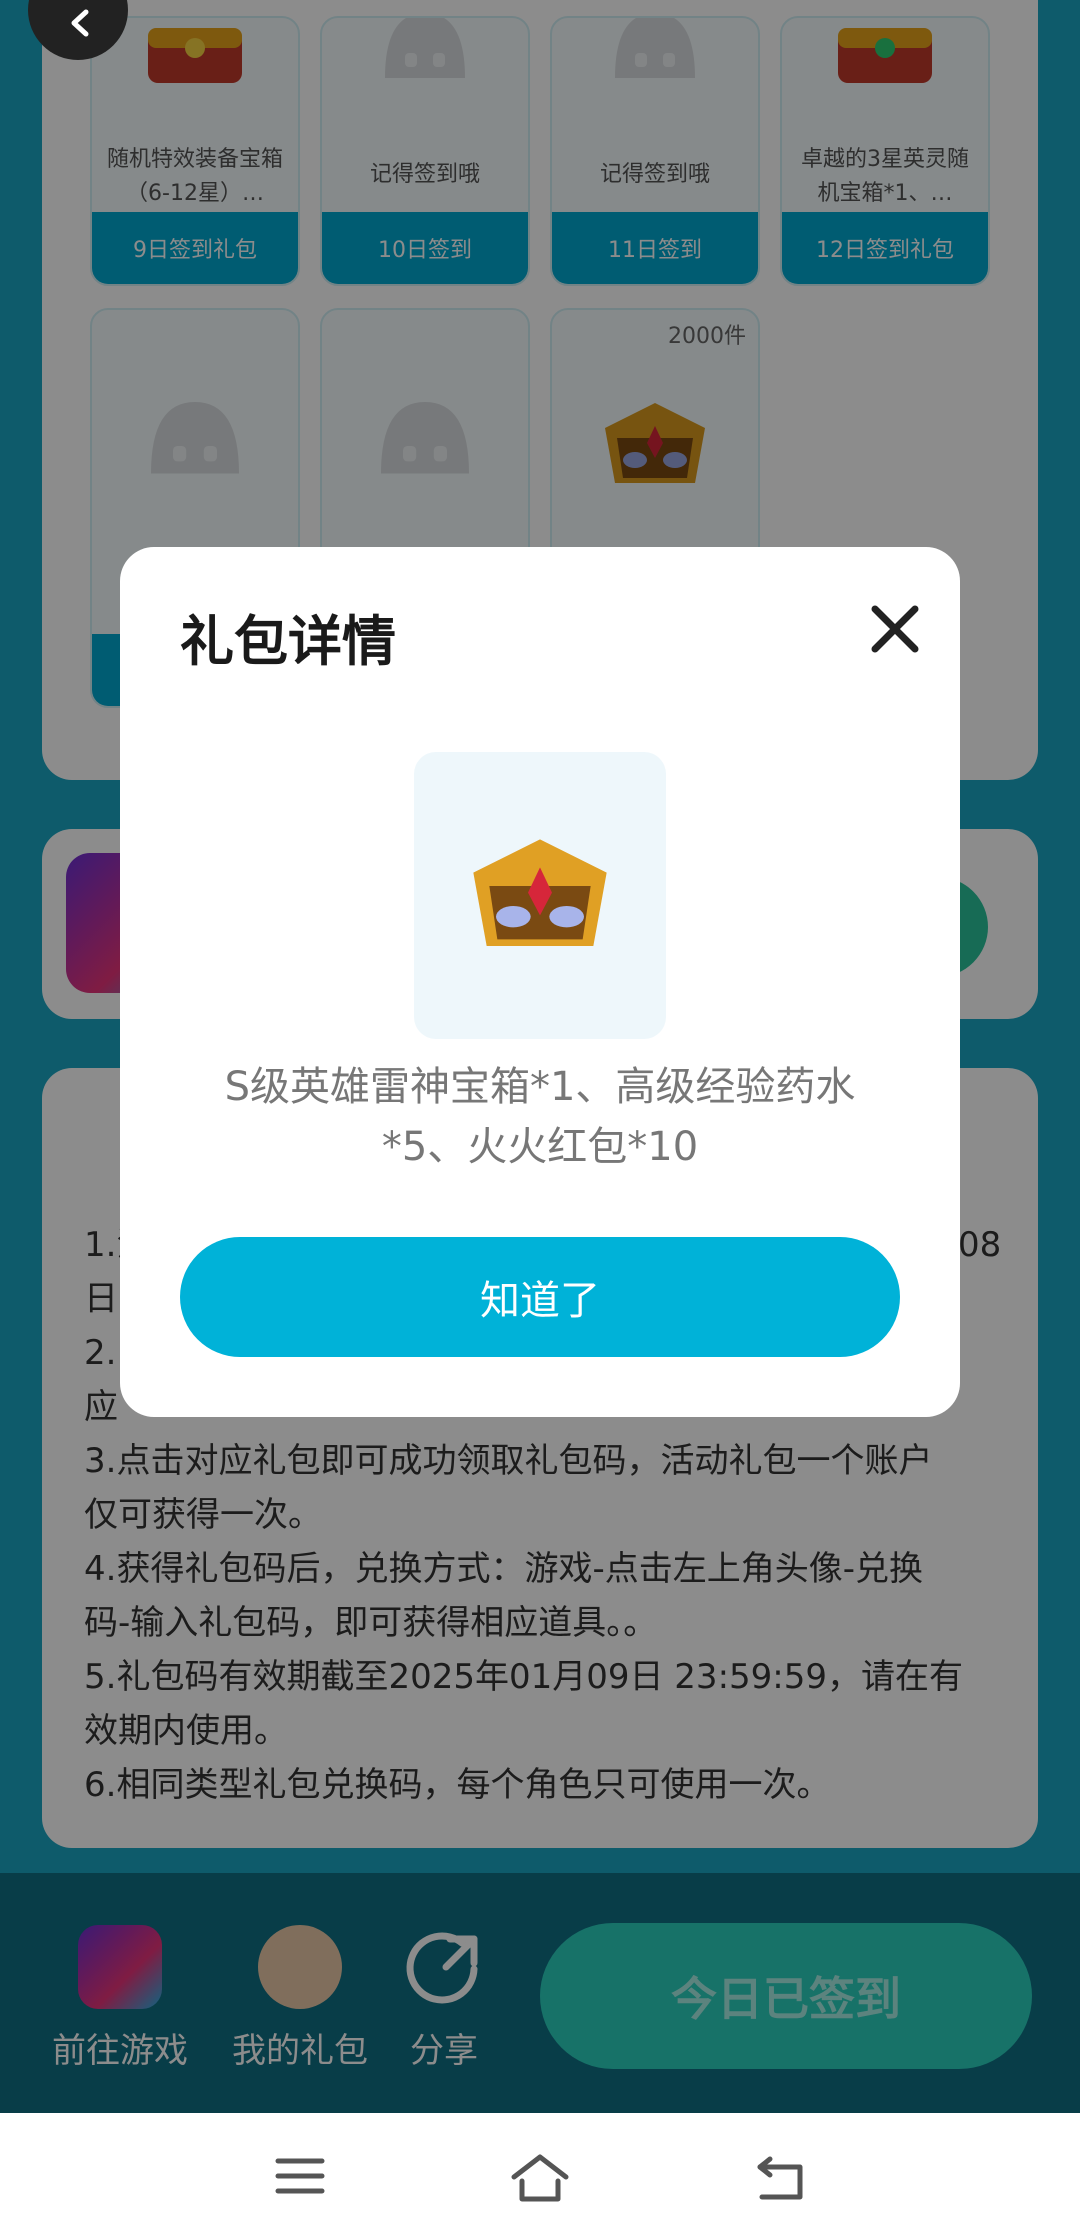  I want to click on menu-icon, so click(300, 2178).